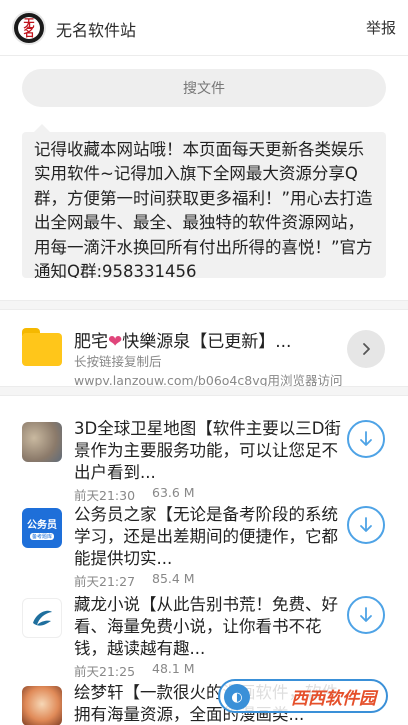 The width and height of the screenshot is (408, 725). I want to click on site-watermark: ◐ 西西软件园, so click(303, 696).